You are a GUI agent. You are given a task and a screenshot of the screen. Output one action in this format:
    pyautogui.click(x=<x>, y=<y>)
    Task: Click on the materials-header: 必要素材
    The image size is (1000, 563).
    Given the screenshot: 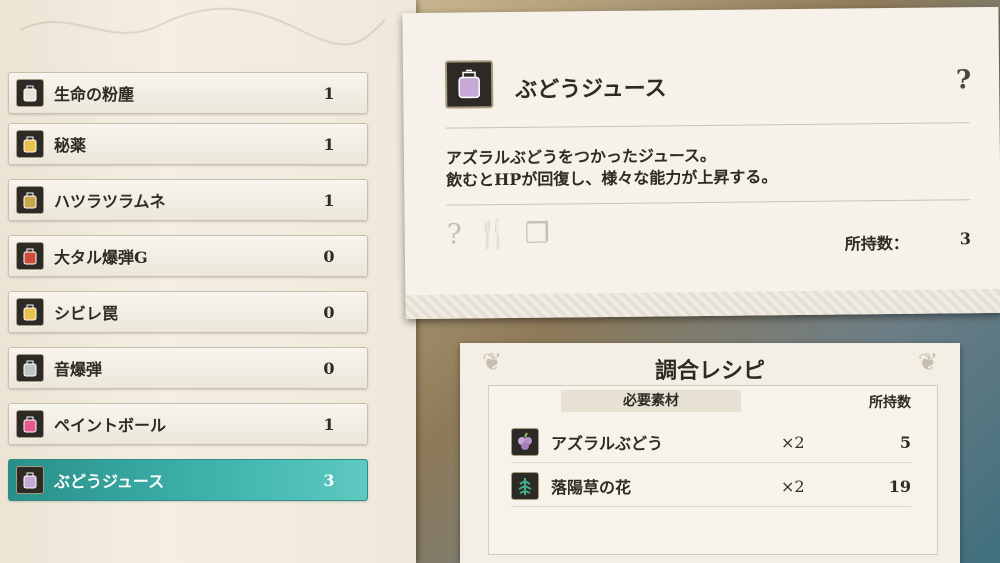 What is the action you would take?
    pyautogui.click(x=651, y=401)
    